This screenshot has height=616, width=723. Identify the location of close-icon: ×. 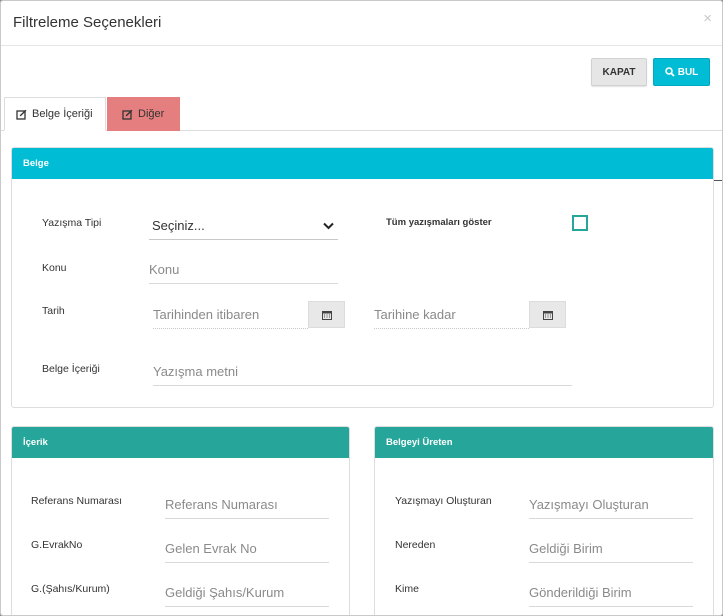
(707, 18).